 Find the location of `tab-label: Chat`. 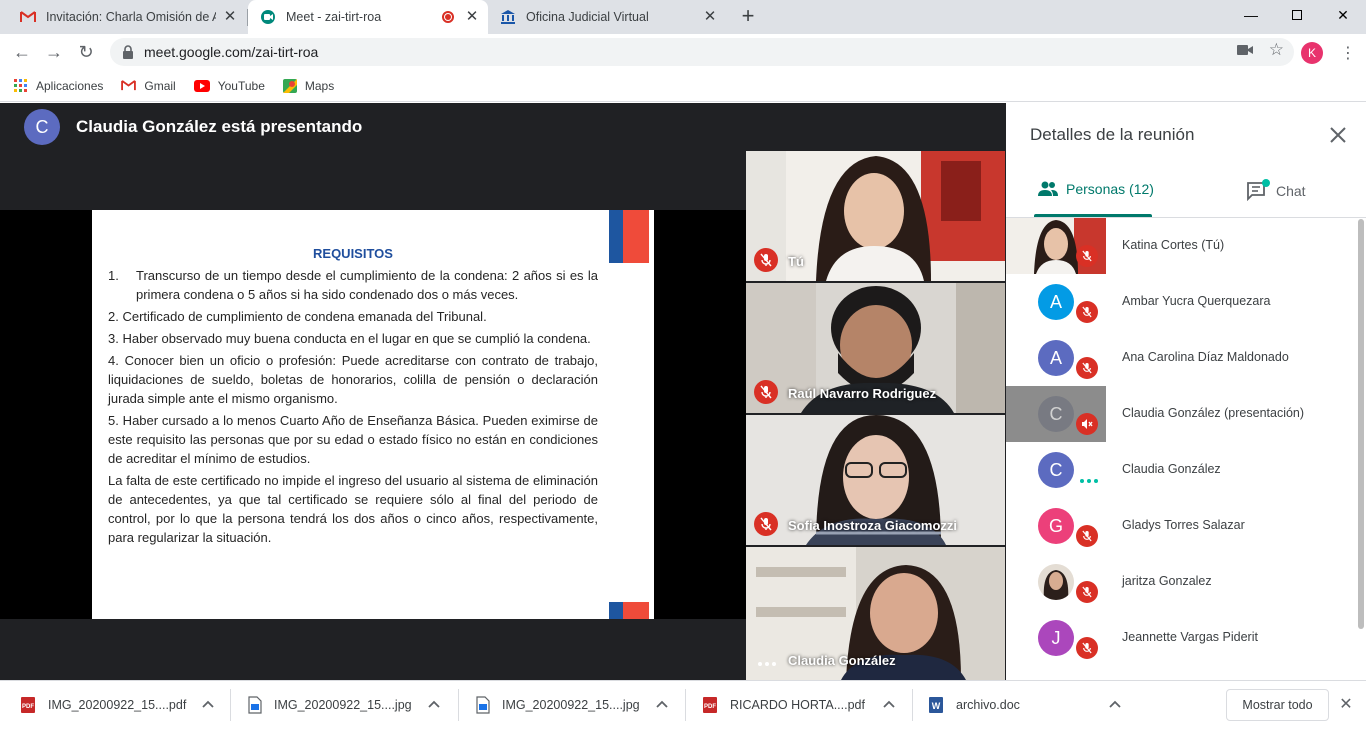

tab-label: Chat is located at coordinates (1291, 191).